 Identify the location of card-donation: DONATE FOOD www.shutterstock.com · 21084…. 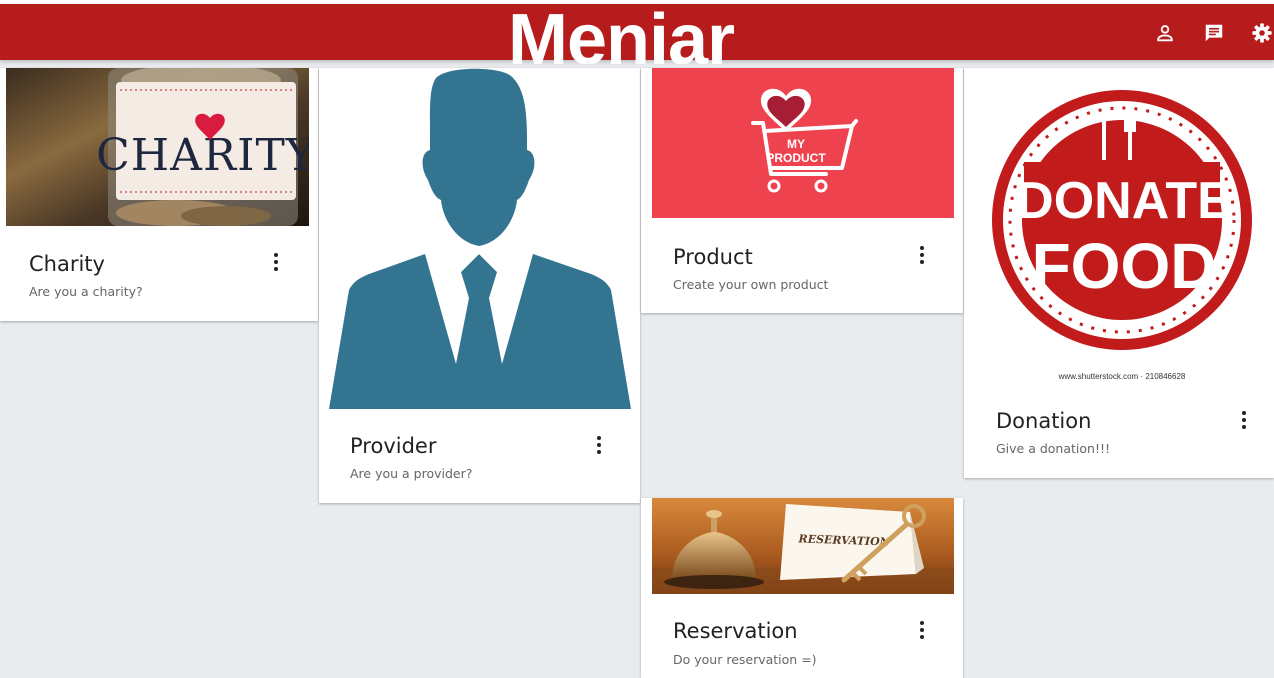
(1119, 273).